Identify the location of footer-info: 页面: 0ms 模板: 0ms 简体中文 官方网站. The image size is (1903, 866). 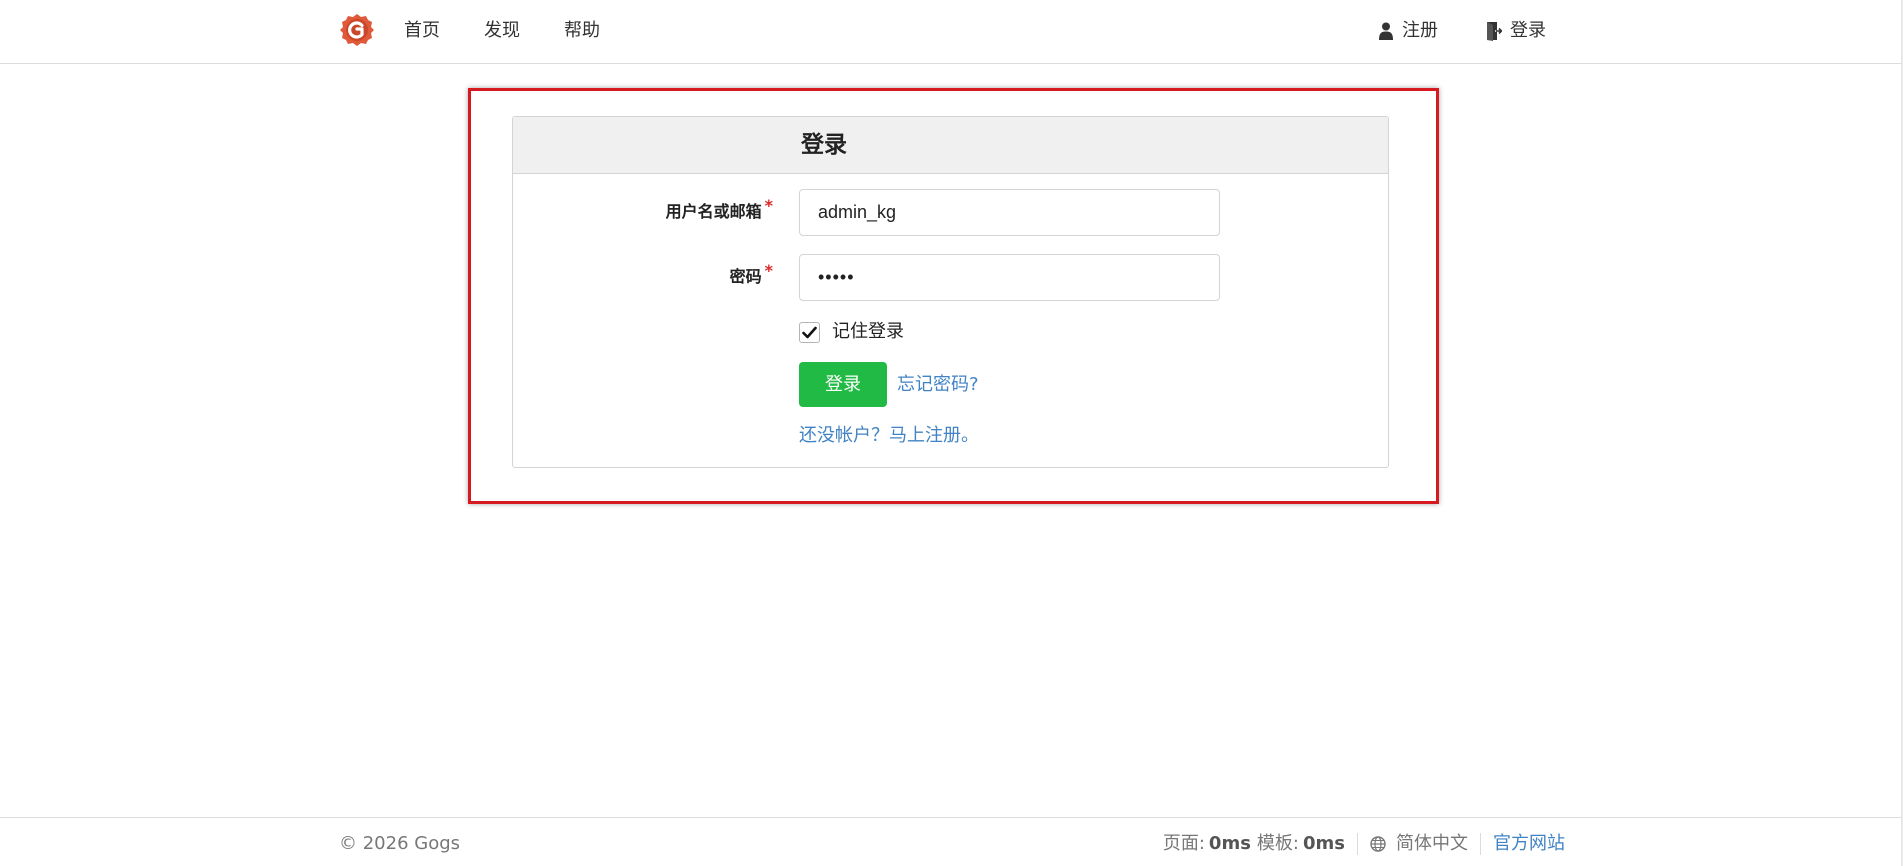
(1364, 844).